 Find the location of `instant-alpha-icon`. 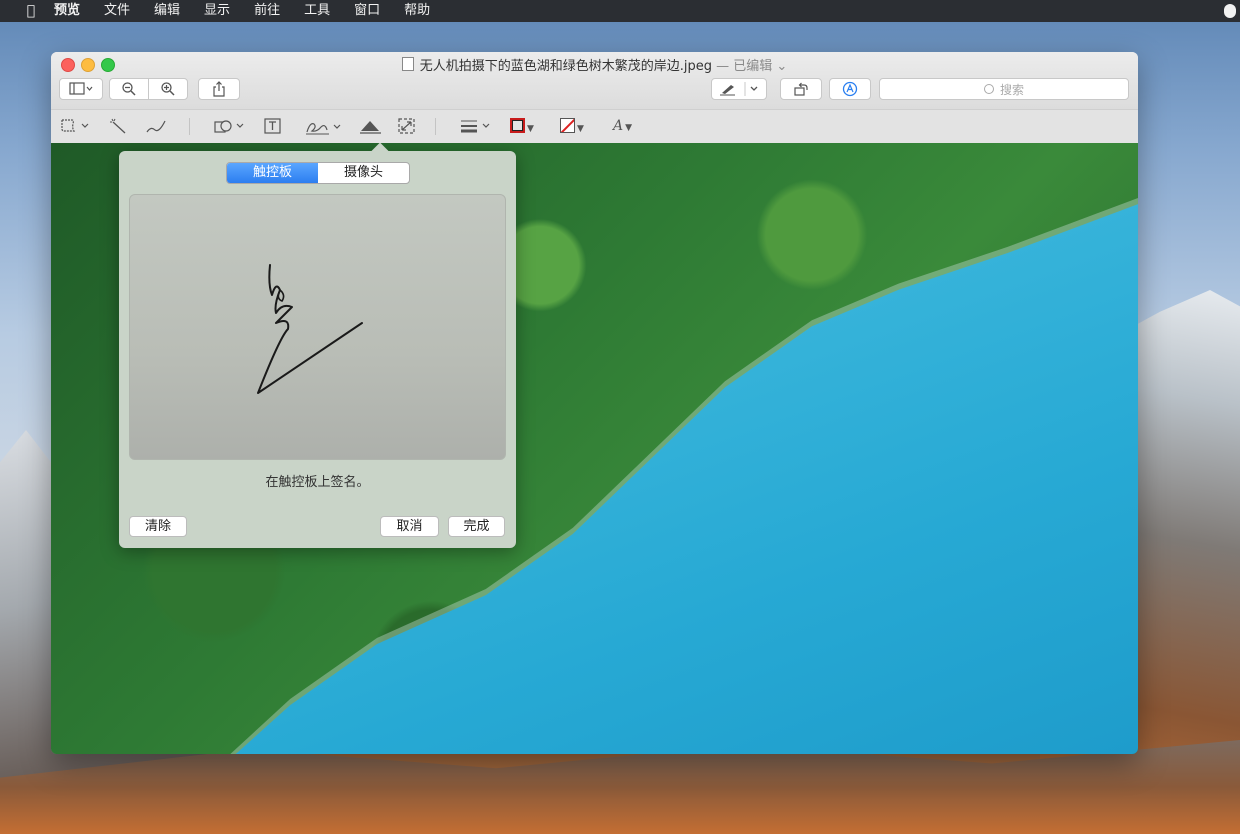

instant-alpha-icon is located at coordinates (118, 126).